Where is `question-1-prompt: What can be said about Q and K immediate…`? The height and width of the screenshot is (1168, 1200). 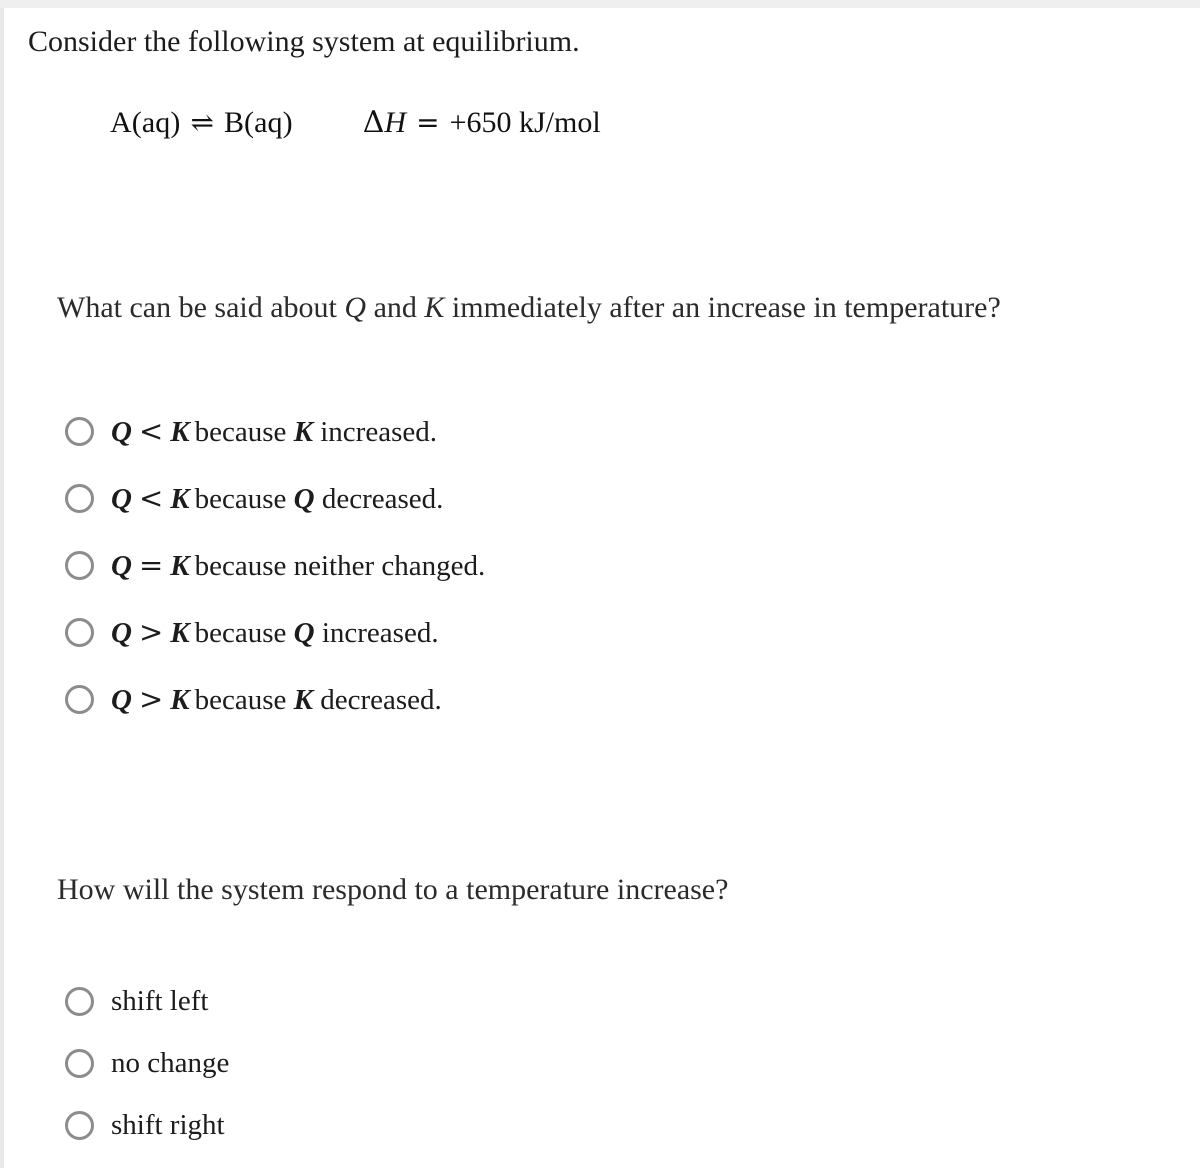 question-1-prompt: What can be said about Q and K immediate… is located at coordinates (529, 308).